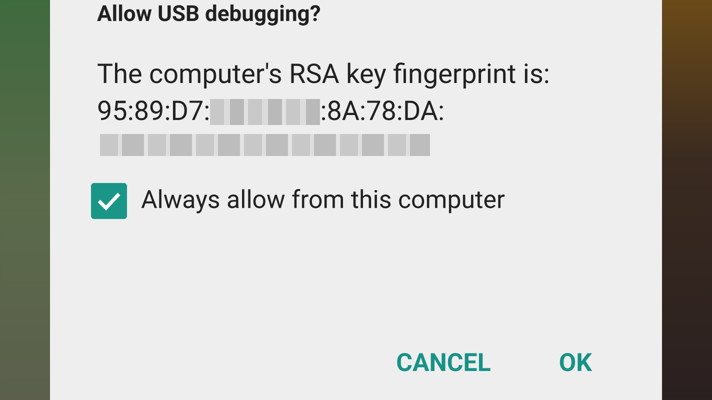 This screenshot has width=712, height=400. Describe the element at coordinates (209, 14) in the screenshot. I see `dialog-title: Allow USB debugging?` at that location.